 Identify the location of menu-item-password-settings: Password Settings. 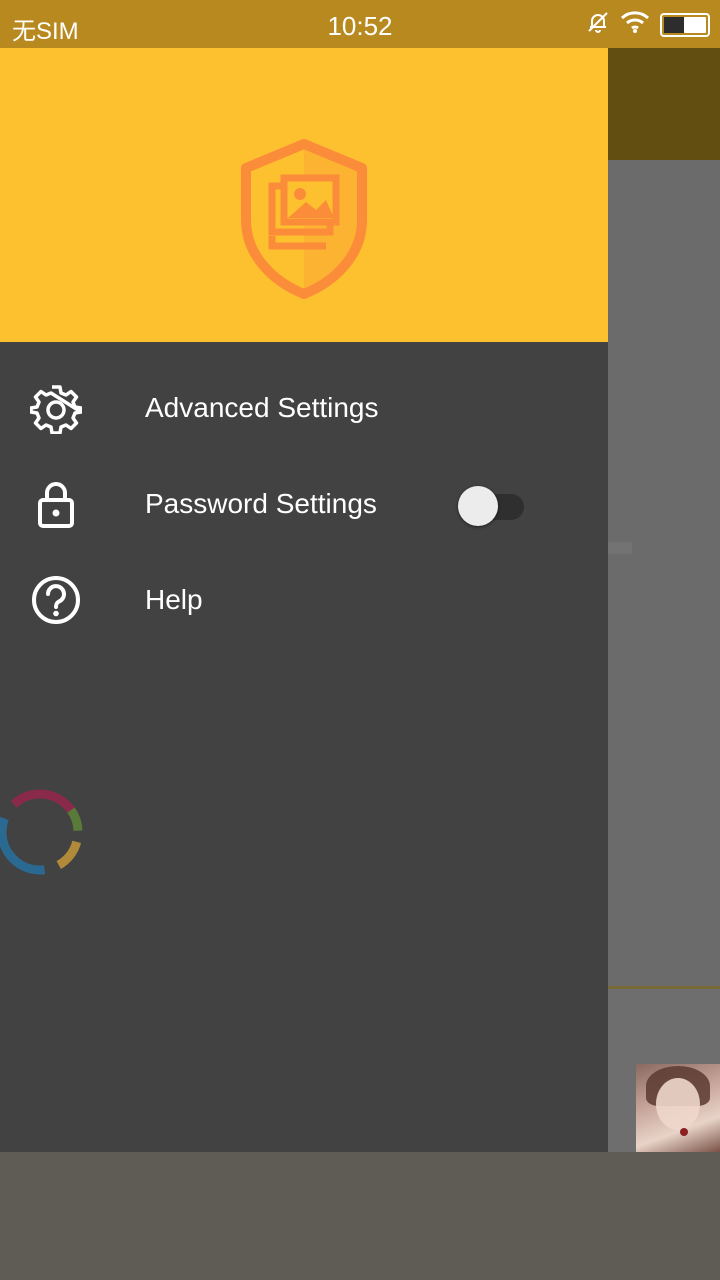
(304, 504).